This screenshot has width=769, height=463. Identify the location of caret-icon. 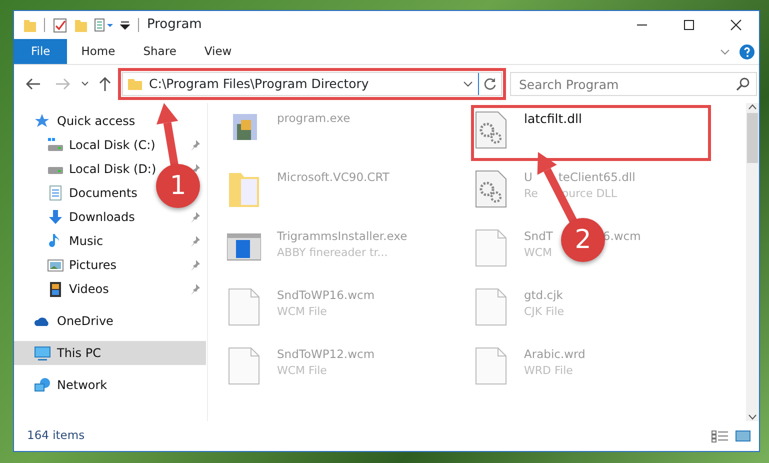
(468, 84).